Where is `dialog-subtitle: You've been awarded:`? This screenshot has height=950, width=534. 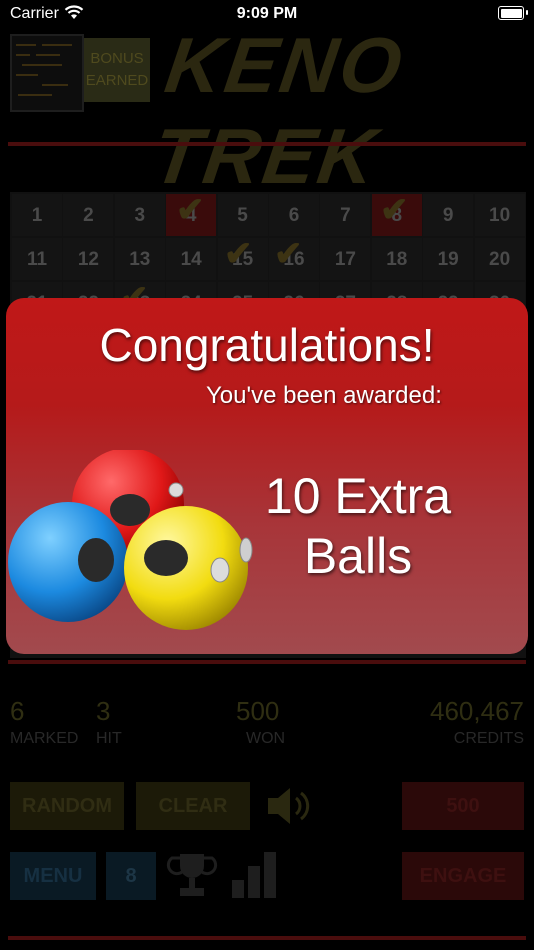
dialog-subtitle: You've been awarded: is located at coordinates (324, 395).